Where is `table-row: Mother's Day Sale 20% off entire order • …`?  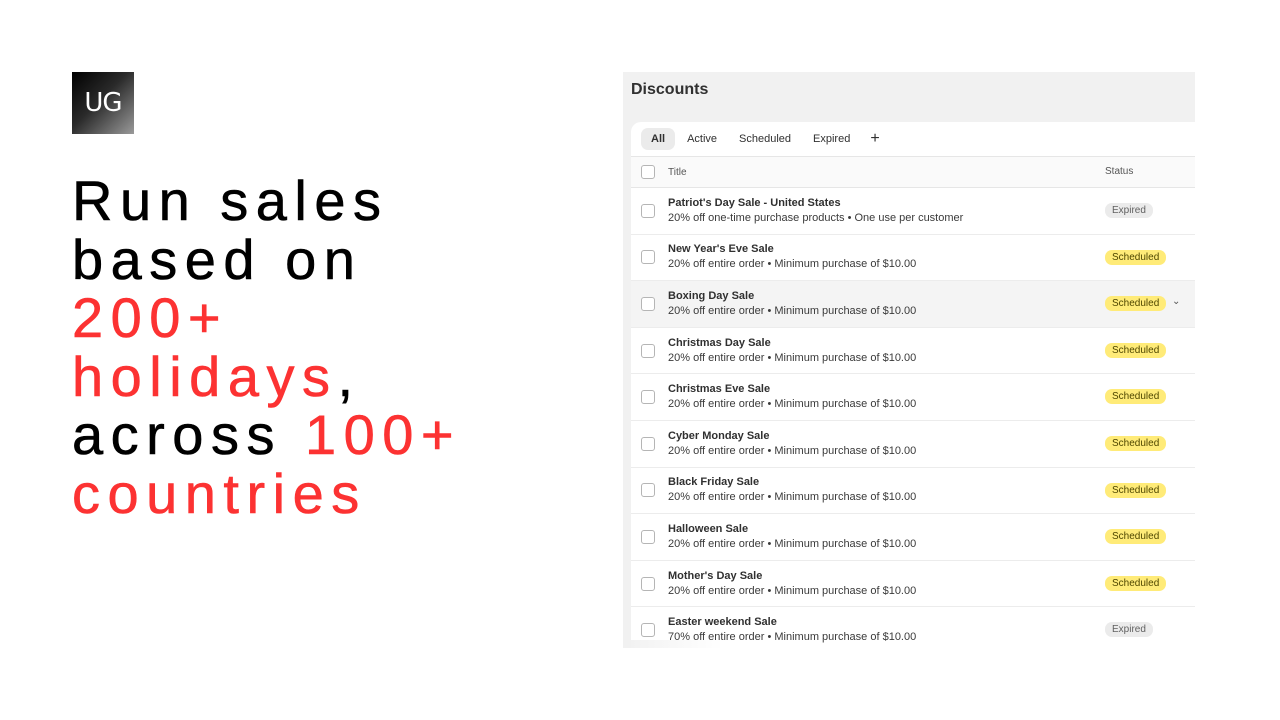
table-row: Mother's Day Sale 20% off entire order • … is located at coordinates (913, 584).